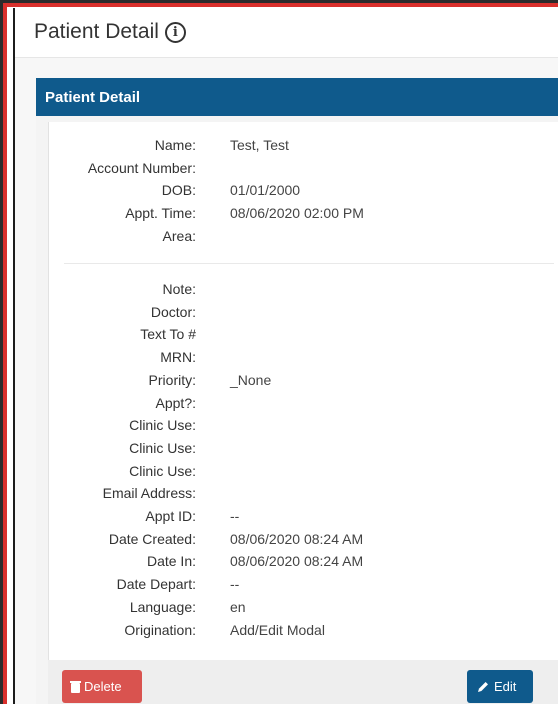 The height and width of the screenshot is (704, 558). Describe the element at coordinates (173, 311) in the screenshot. I see `detail-label: Doctor:` at that location.